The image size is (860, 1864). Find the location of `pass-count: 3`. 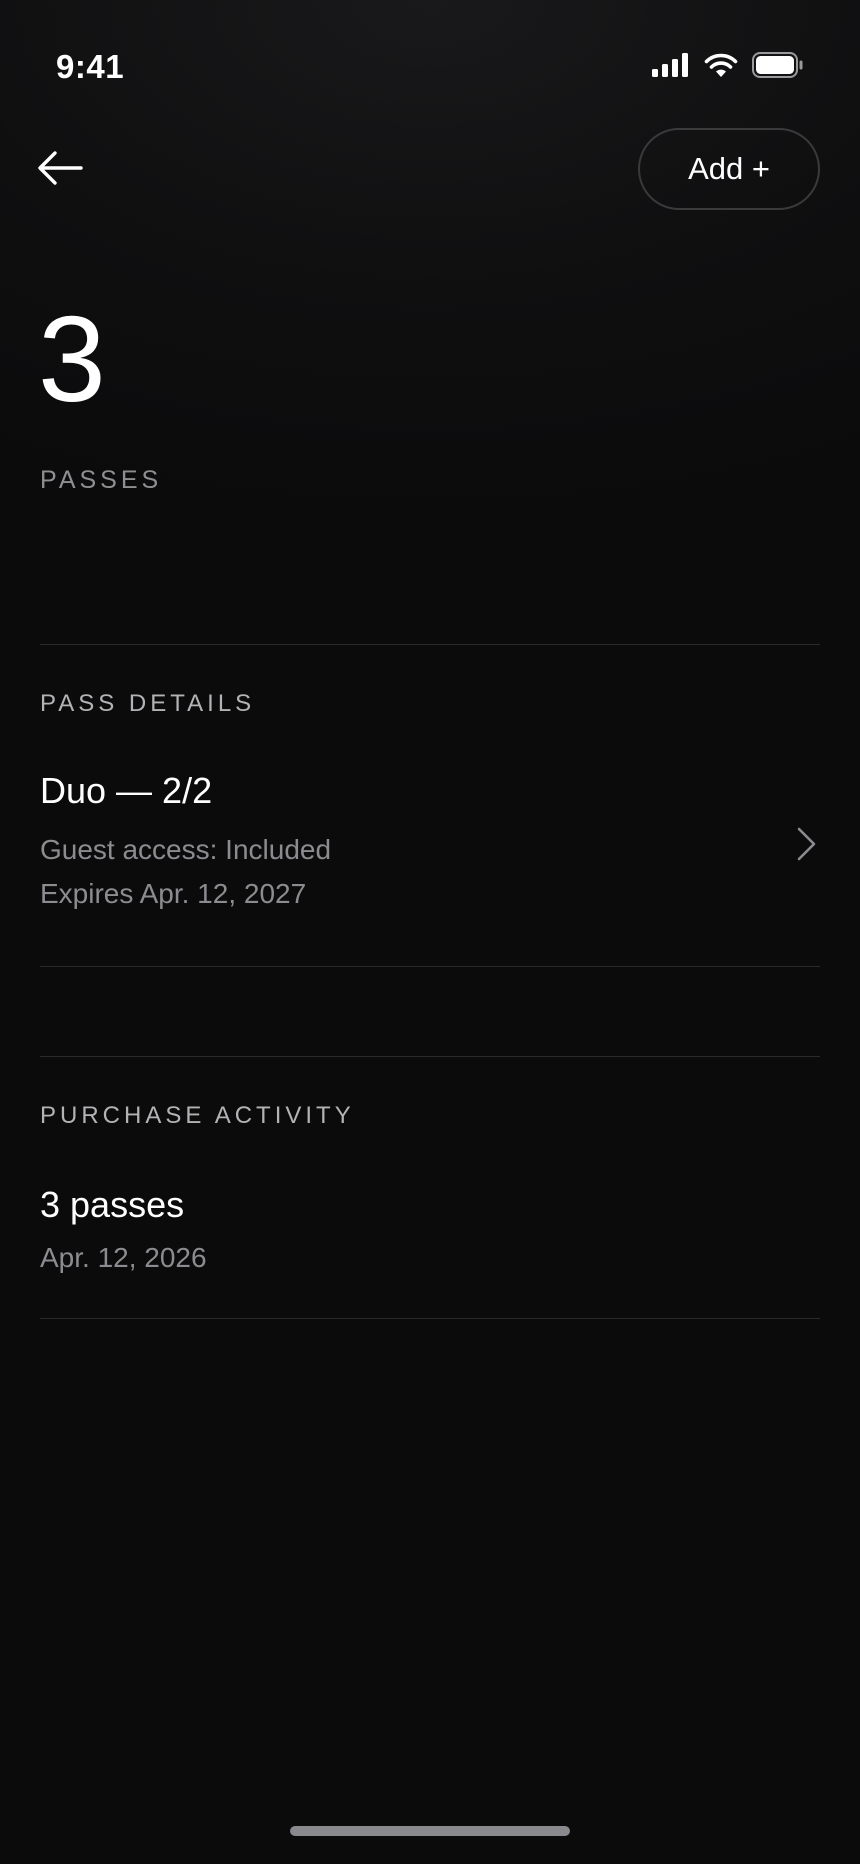

pass-count: 3 is located at coordinates (72, 359).